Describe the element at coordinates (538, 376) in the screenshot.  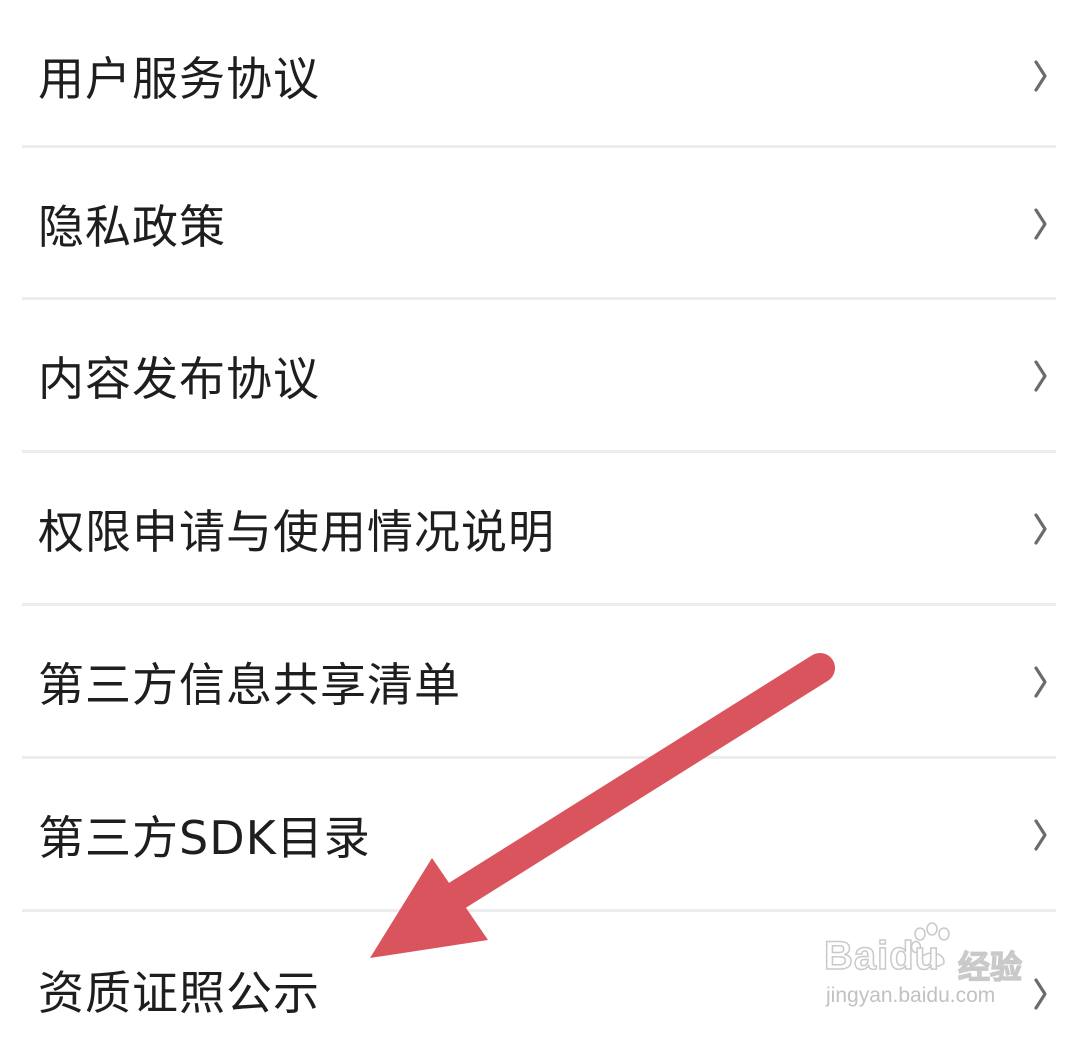
I see `list-item-content-publishing-agreement: 内容发布协议` at that location.